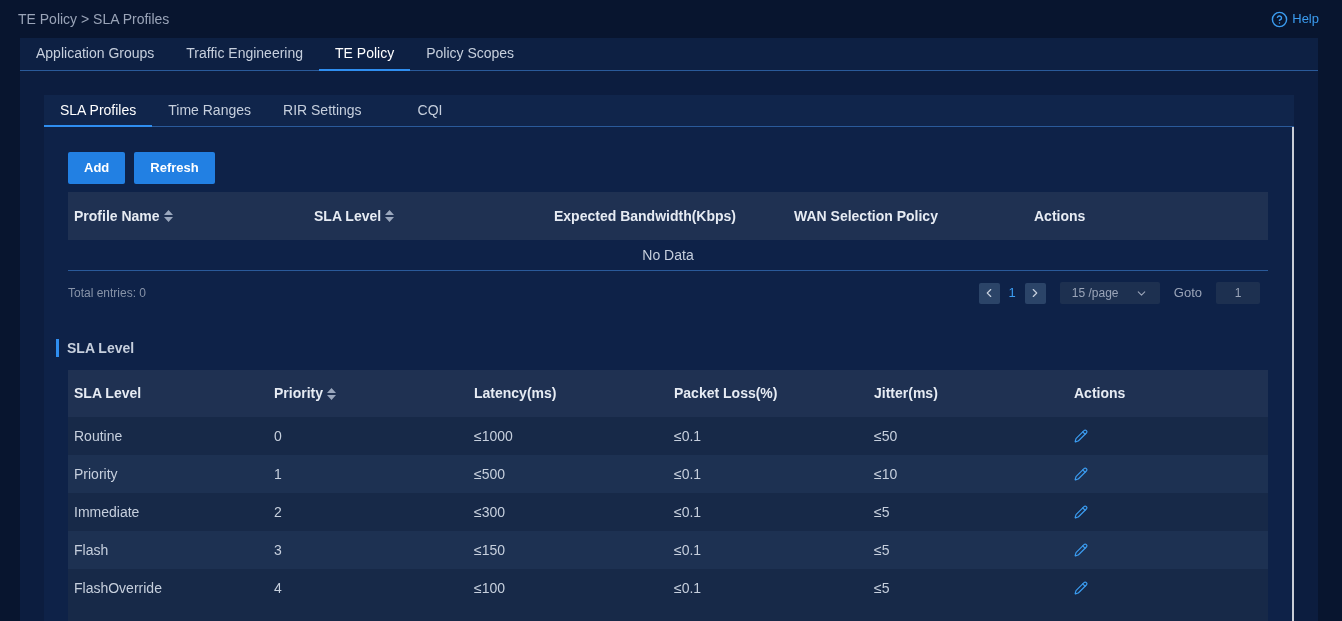  What do you see at coordinates (98, 111) in the screenshot?
I see `sub-tab: SLA Profiles` at bounding box center [98, 111].